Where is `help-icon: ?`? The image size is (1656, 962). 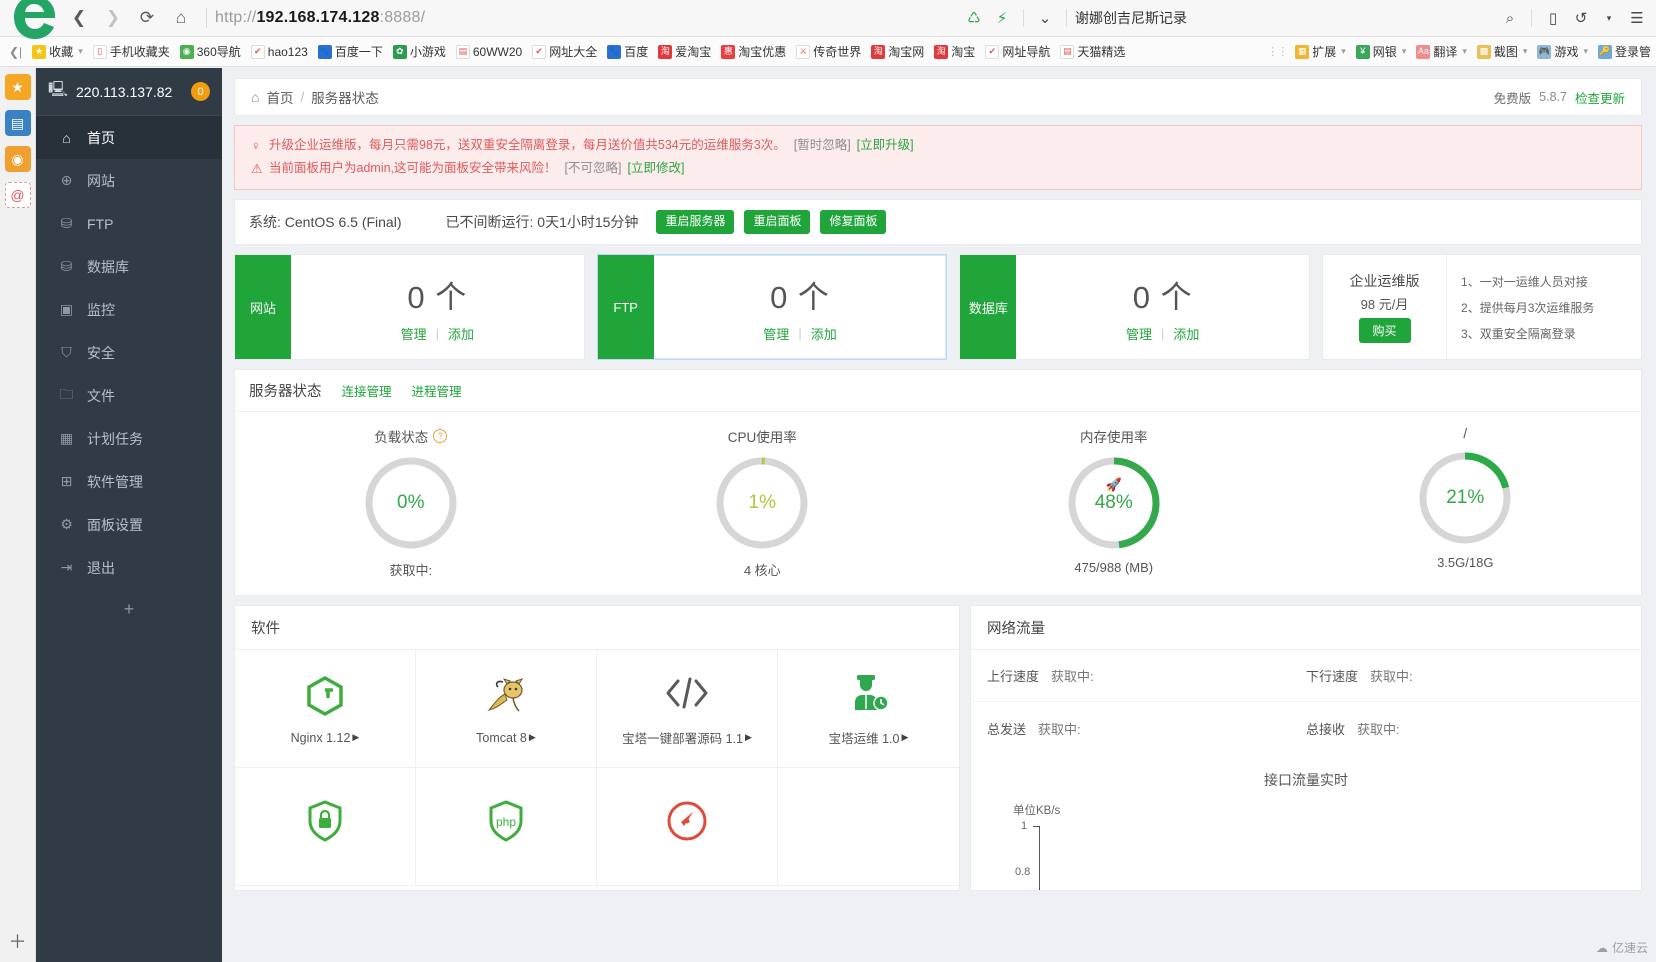 help-icon: ? is located at coordinates (440, 436).